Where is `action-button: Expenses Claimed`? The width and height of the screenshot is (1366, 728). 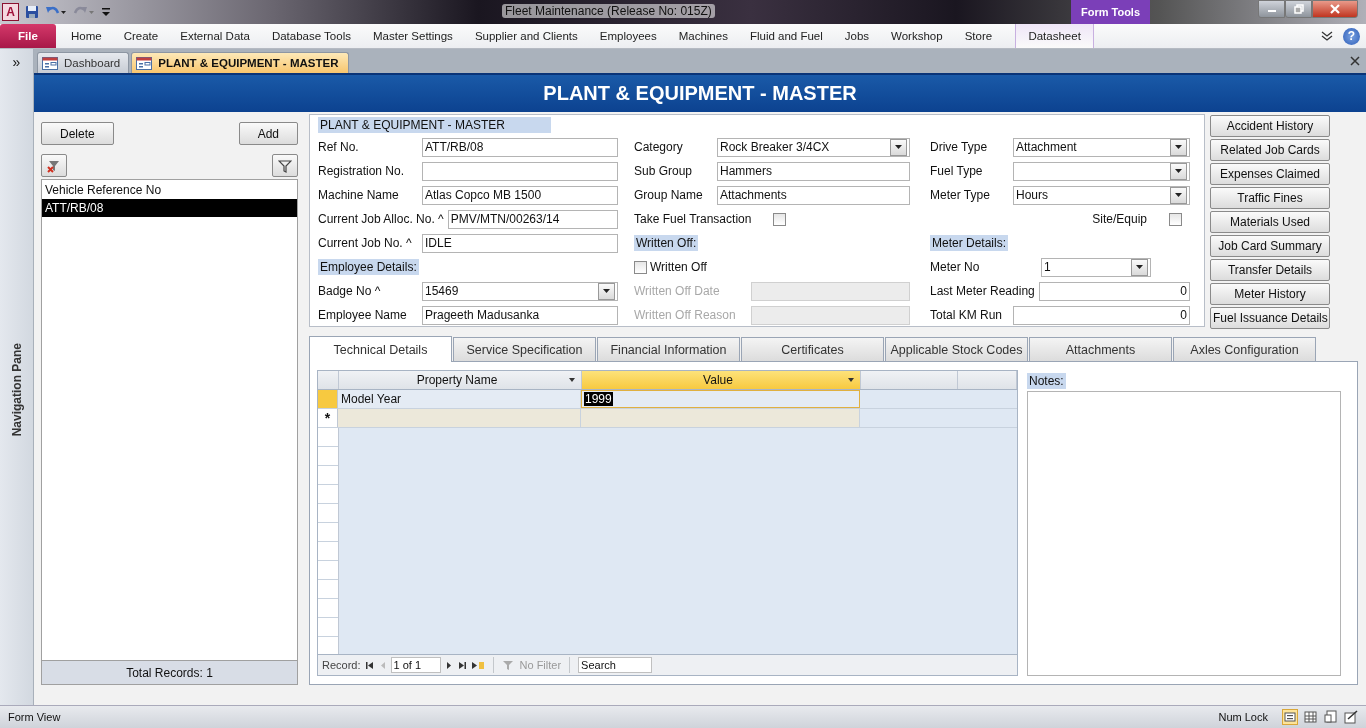
action-button: Expenses Claimed is located at coordinates (1270, 174).